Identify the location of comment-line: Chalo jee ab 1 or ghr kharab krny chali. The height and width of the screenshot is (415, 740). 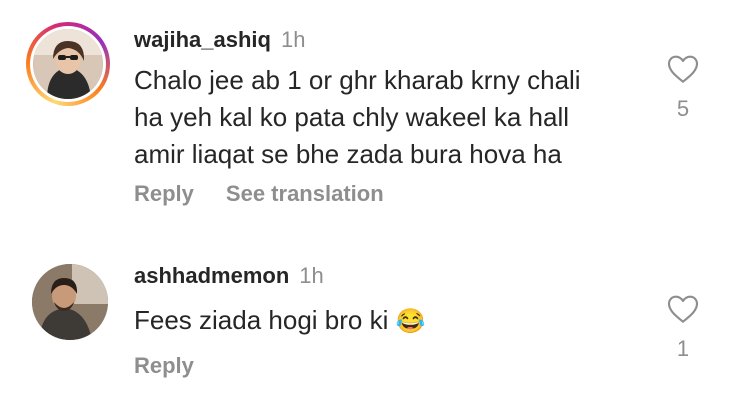
(357, 80).